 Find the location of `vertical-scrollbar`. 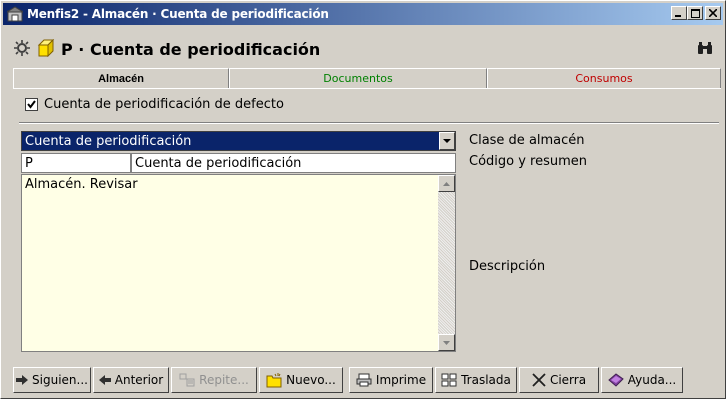

vertical-scrollbar is located at coordinates (446, 263).